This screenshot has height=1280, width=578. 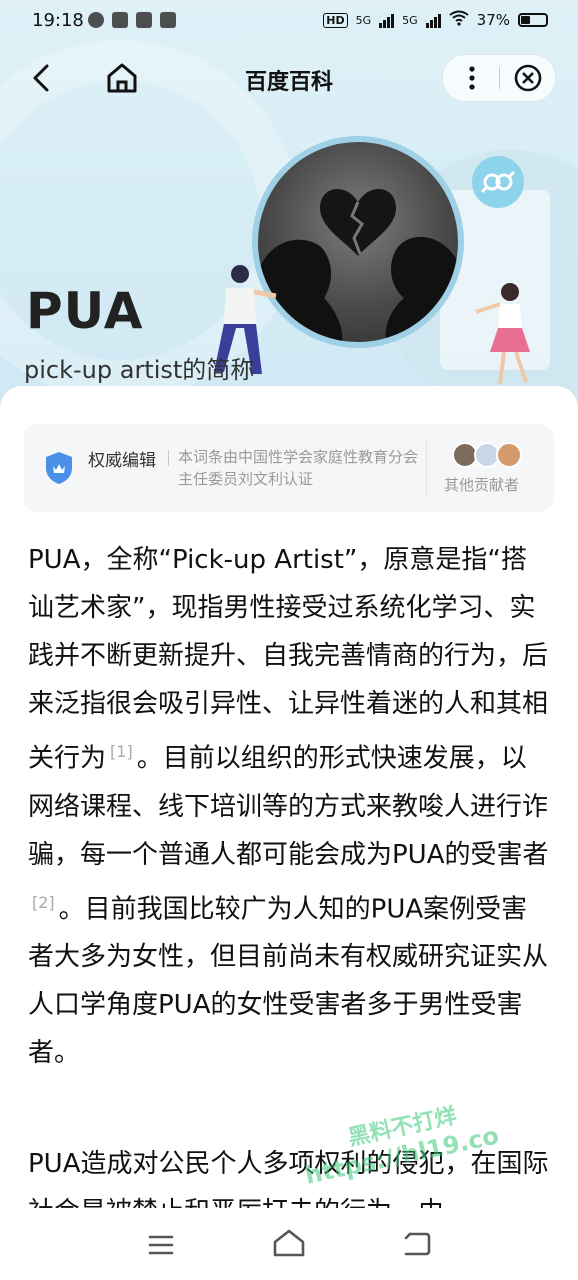 I want to click on system-nav-bar, so click(x=289, y=1245).